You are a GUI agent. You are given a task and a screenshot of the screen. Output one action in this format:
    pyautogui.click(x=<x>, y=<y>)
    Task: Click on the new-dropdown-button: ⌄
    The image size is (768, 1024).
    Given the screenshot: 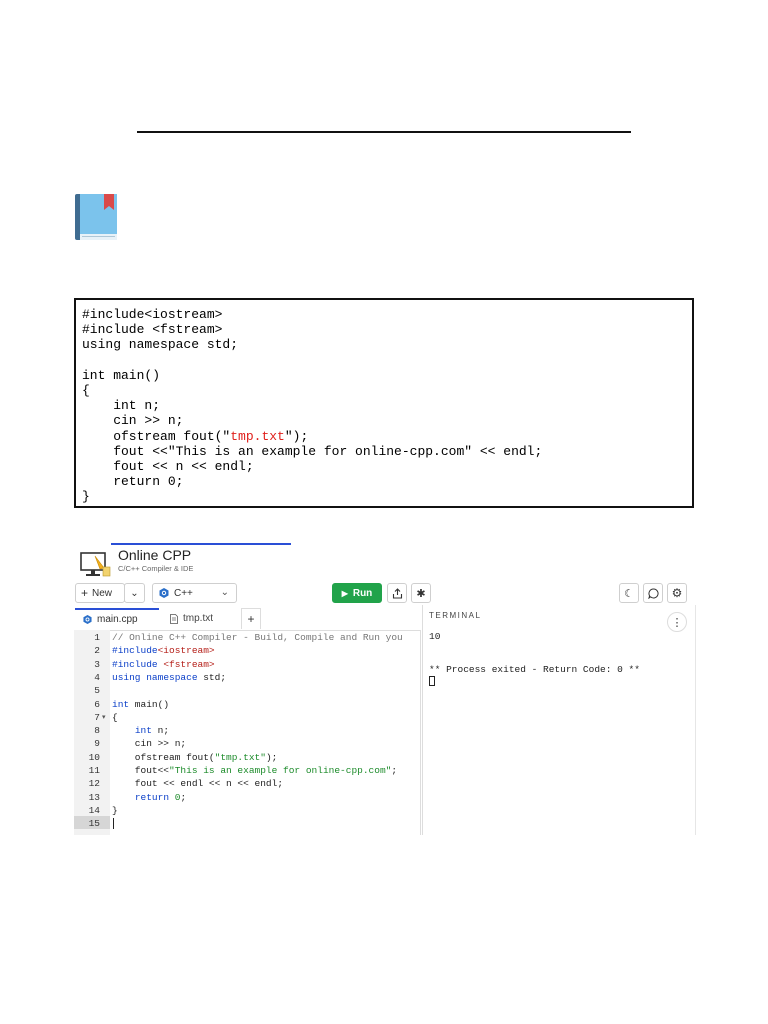 What is the action you would take?
    pyautogui.click(x=134, y=593)
    